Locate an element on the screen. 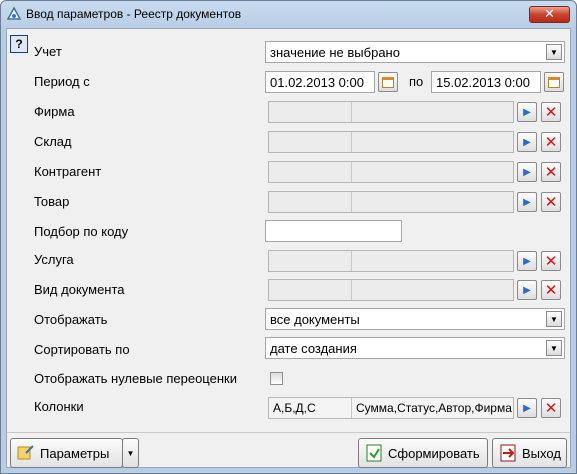  label-kolonki: Колонки is located at coordinates (59, 406).